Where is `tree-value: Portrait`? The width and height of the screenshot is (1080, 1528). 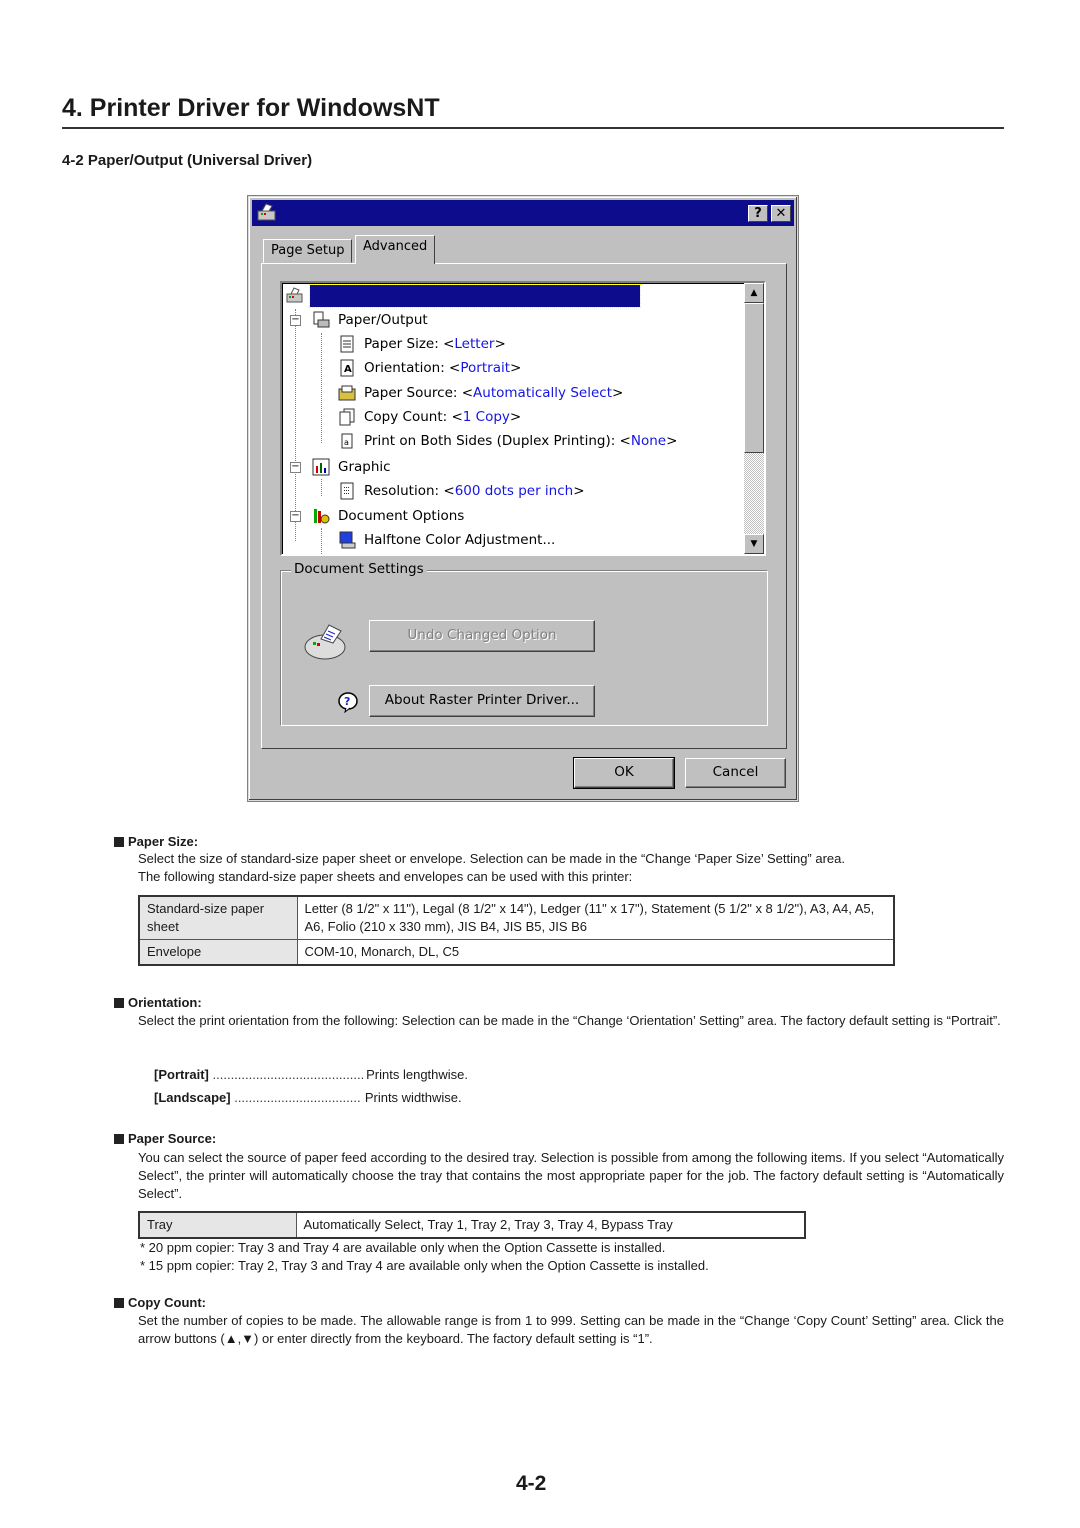 tree-value: Portrait is located at coordinates (485, 368).